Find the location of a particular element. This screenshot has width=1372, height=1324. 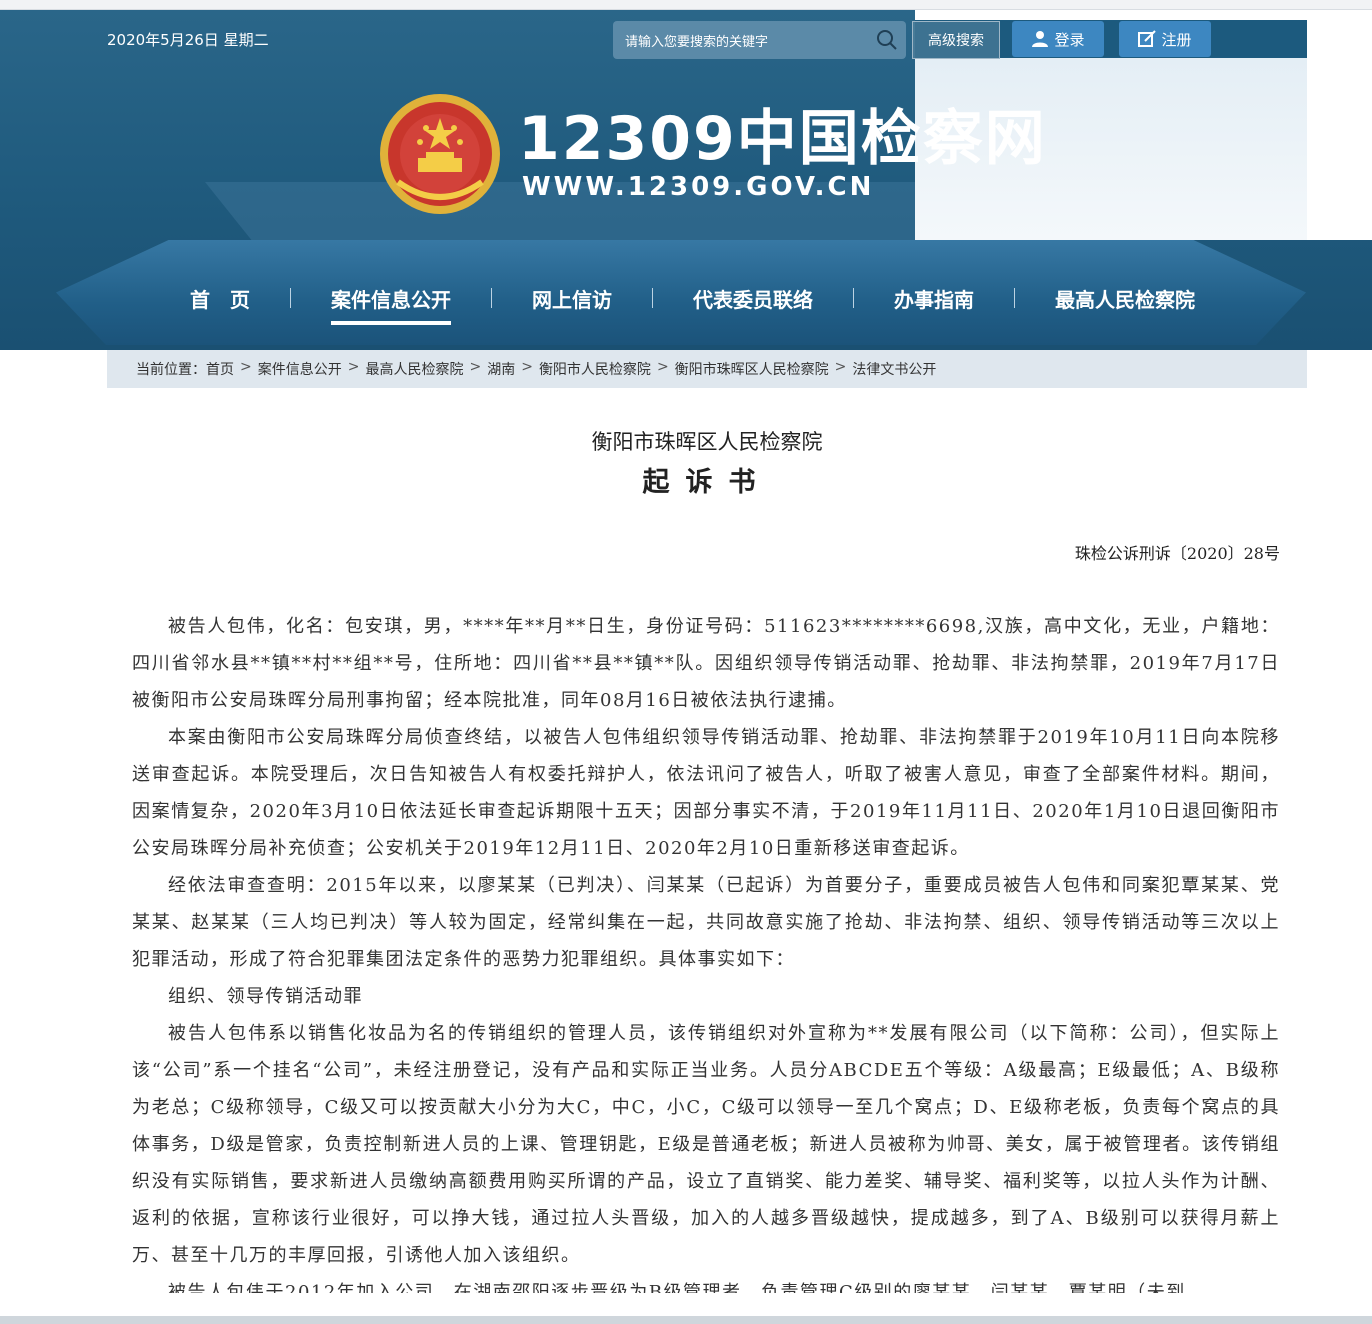

nav-online-petition: 网上信访 is located at coordinates (572, 298).